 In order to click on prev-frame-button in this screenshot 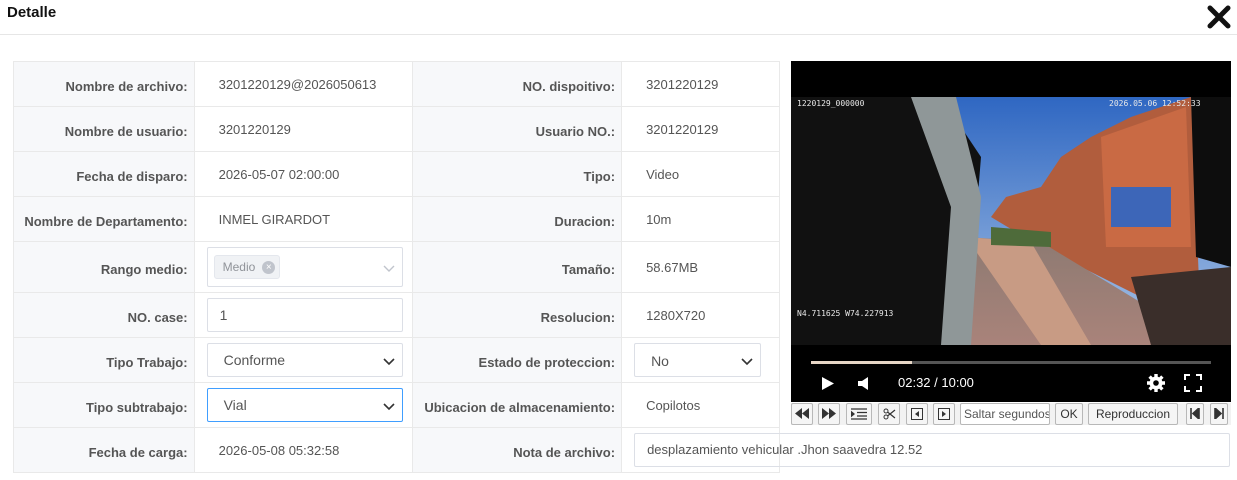, I will do `click(917, 414)`.